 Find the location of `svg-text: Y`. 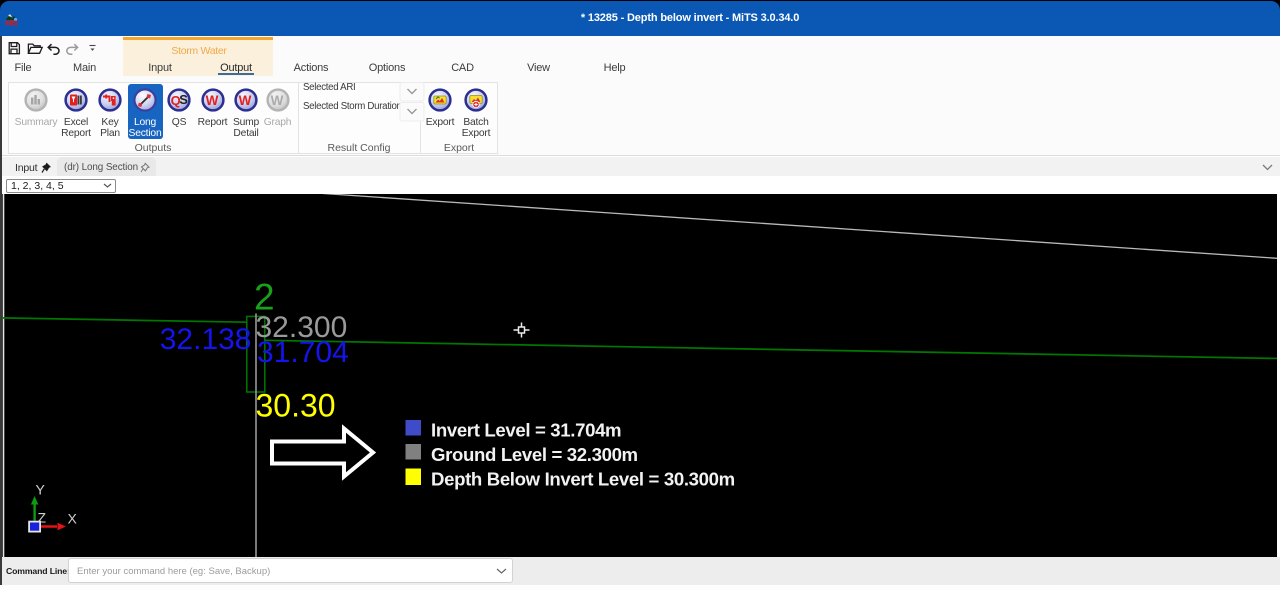

svg-text: Y is located at coordinates (41, 489).